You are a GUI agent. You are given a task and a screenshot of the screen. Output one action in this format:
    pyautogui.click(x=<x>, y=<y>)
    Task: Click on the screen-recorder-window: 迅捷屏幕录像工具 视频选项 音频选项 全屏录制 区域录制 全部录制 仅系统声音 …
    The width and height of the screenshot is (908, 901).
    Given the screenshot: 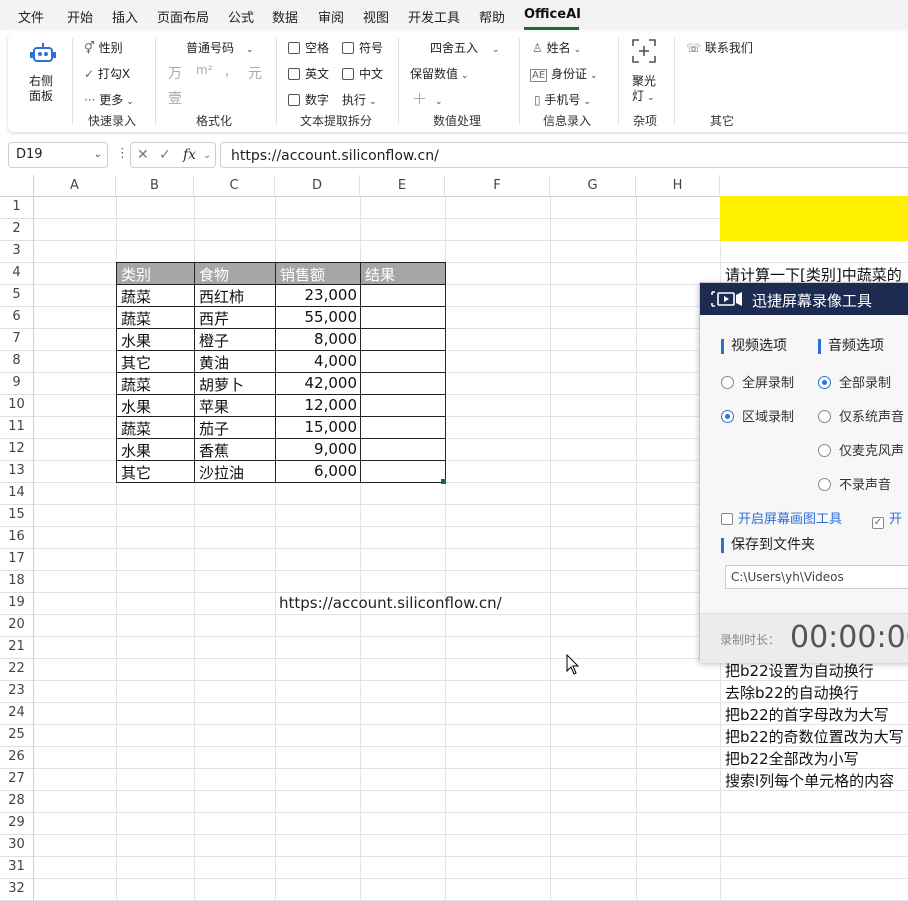 What is the action you would take?
    pyautogui.click(x=803, y=472)
    